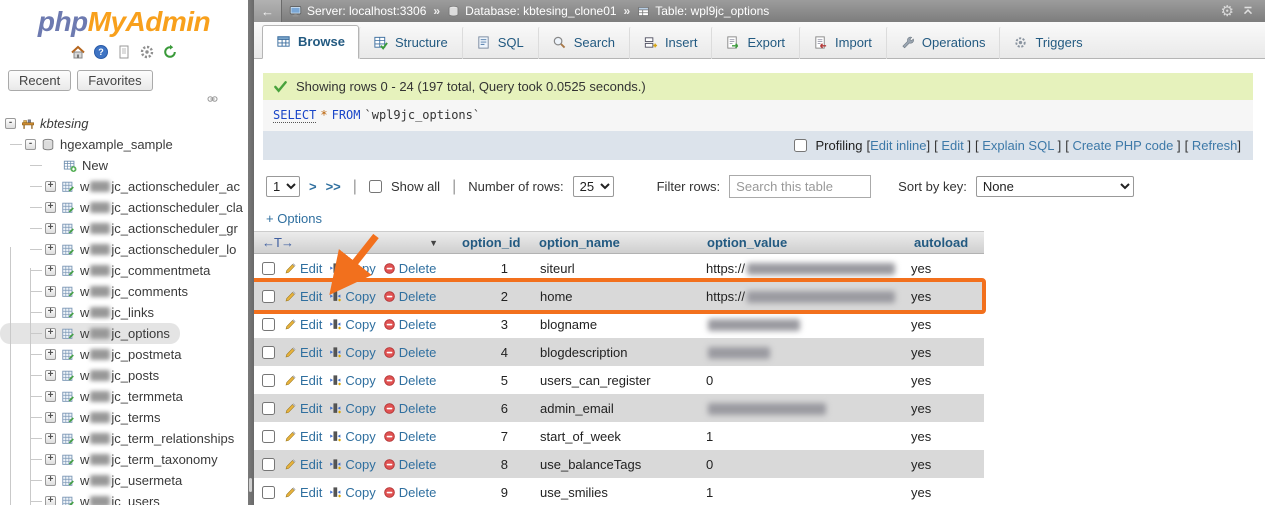  Describe the element at coordinates (91, 144) in the screenshot. I see `tree-database-item: - hgexample_sample` at that location.